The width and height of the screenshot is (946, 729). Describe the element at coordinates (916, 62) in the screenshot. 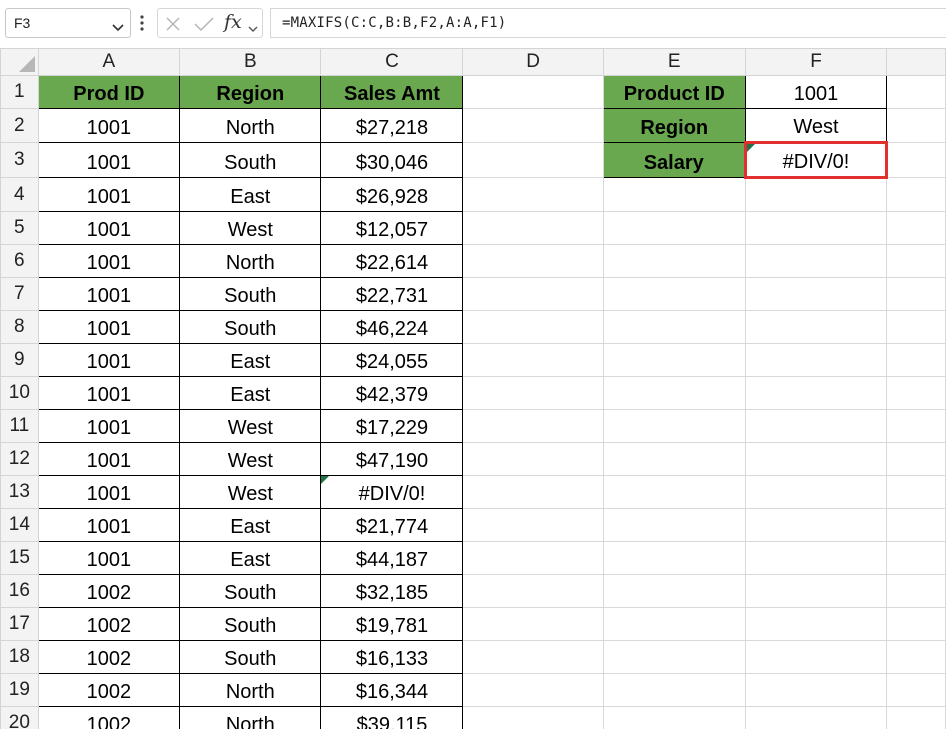

I see `column-header-empty` at that location.